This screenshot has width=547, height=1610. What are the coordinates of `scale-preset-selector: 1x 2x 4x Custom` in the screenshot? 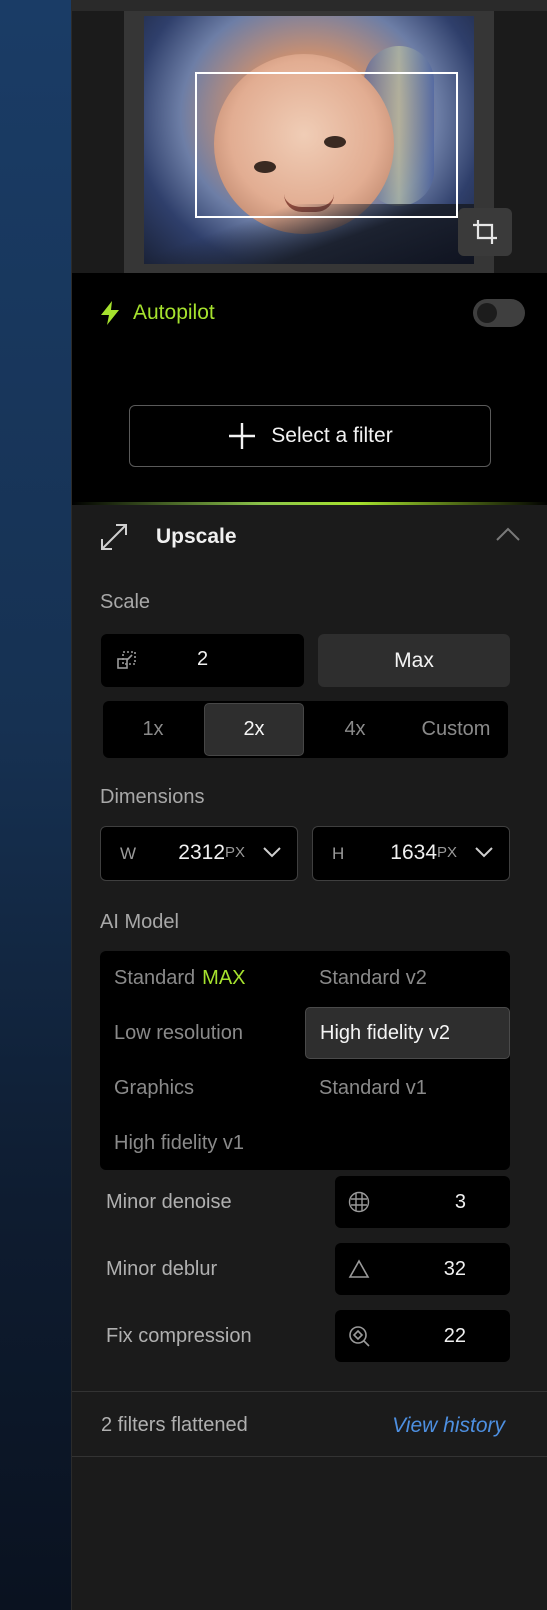 It's located at (305, 729).